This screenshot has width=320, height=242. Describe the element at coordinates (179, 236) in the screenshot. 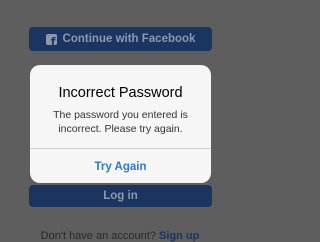

I see `signup-link: Sign up` at that location.